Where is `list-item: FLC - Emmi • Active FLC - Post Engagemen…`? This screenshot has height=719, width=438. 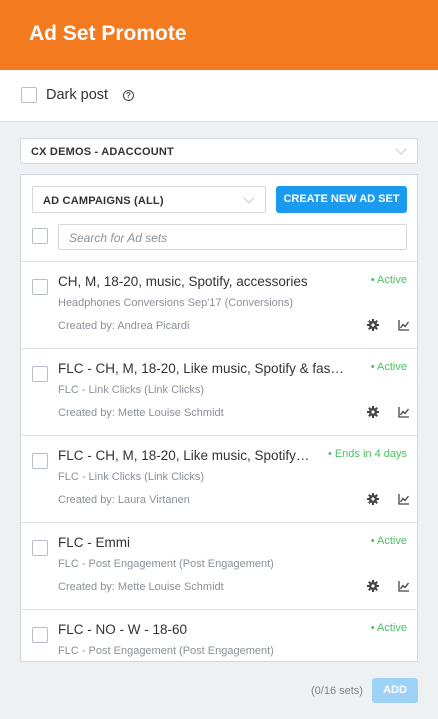 list-item: FLC - Emmi • Active FLC - Post Engagemen… is located at coordinates (219, 565).